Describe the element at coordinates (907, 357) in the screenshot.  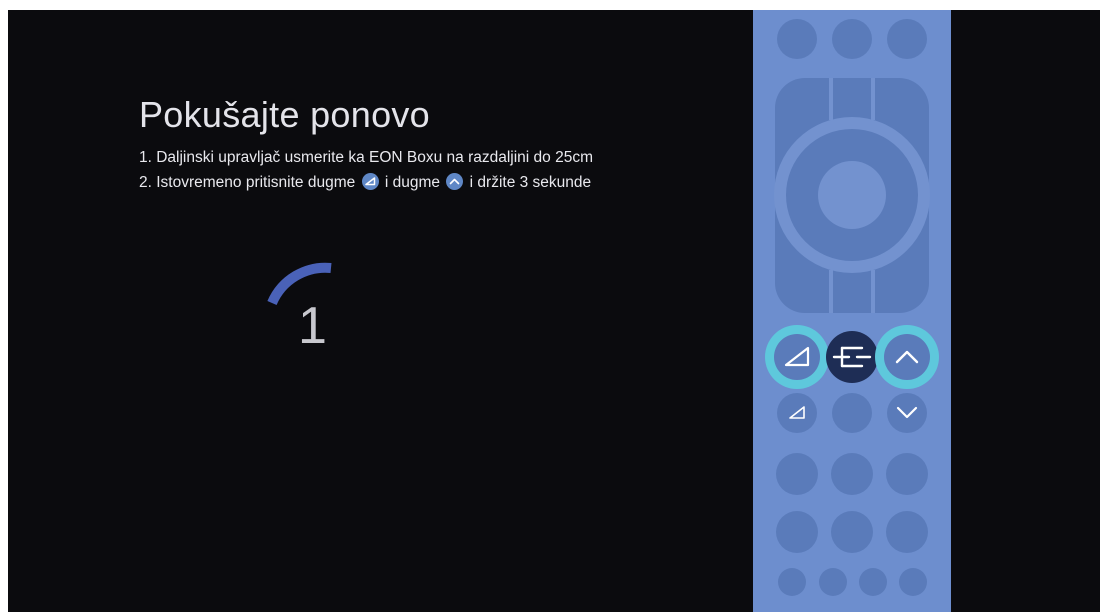
I see `channel-up-button` at that location.